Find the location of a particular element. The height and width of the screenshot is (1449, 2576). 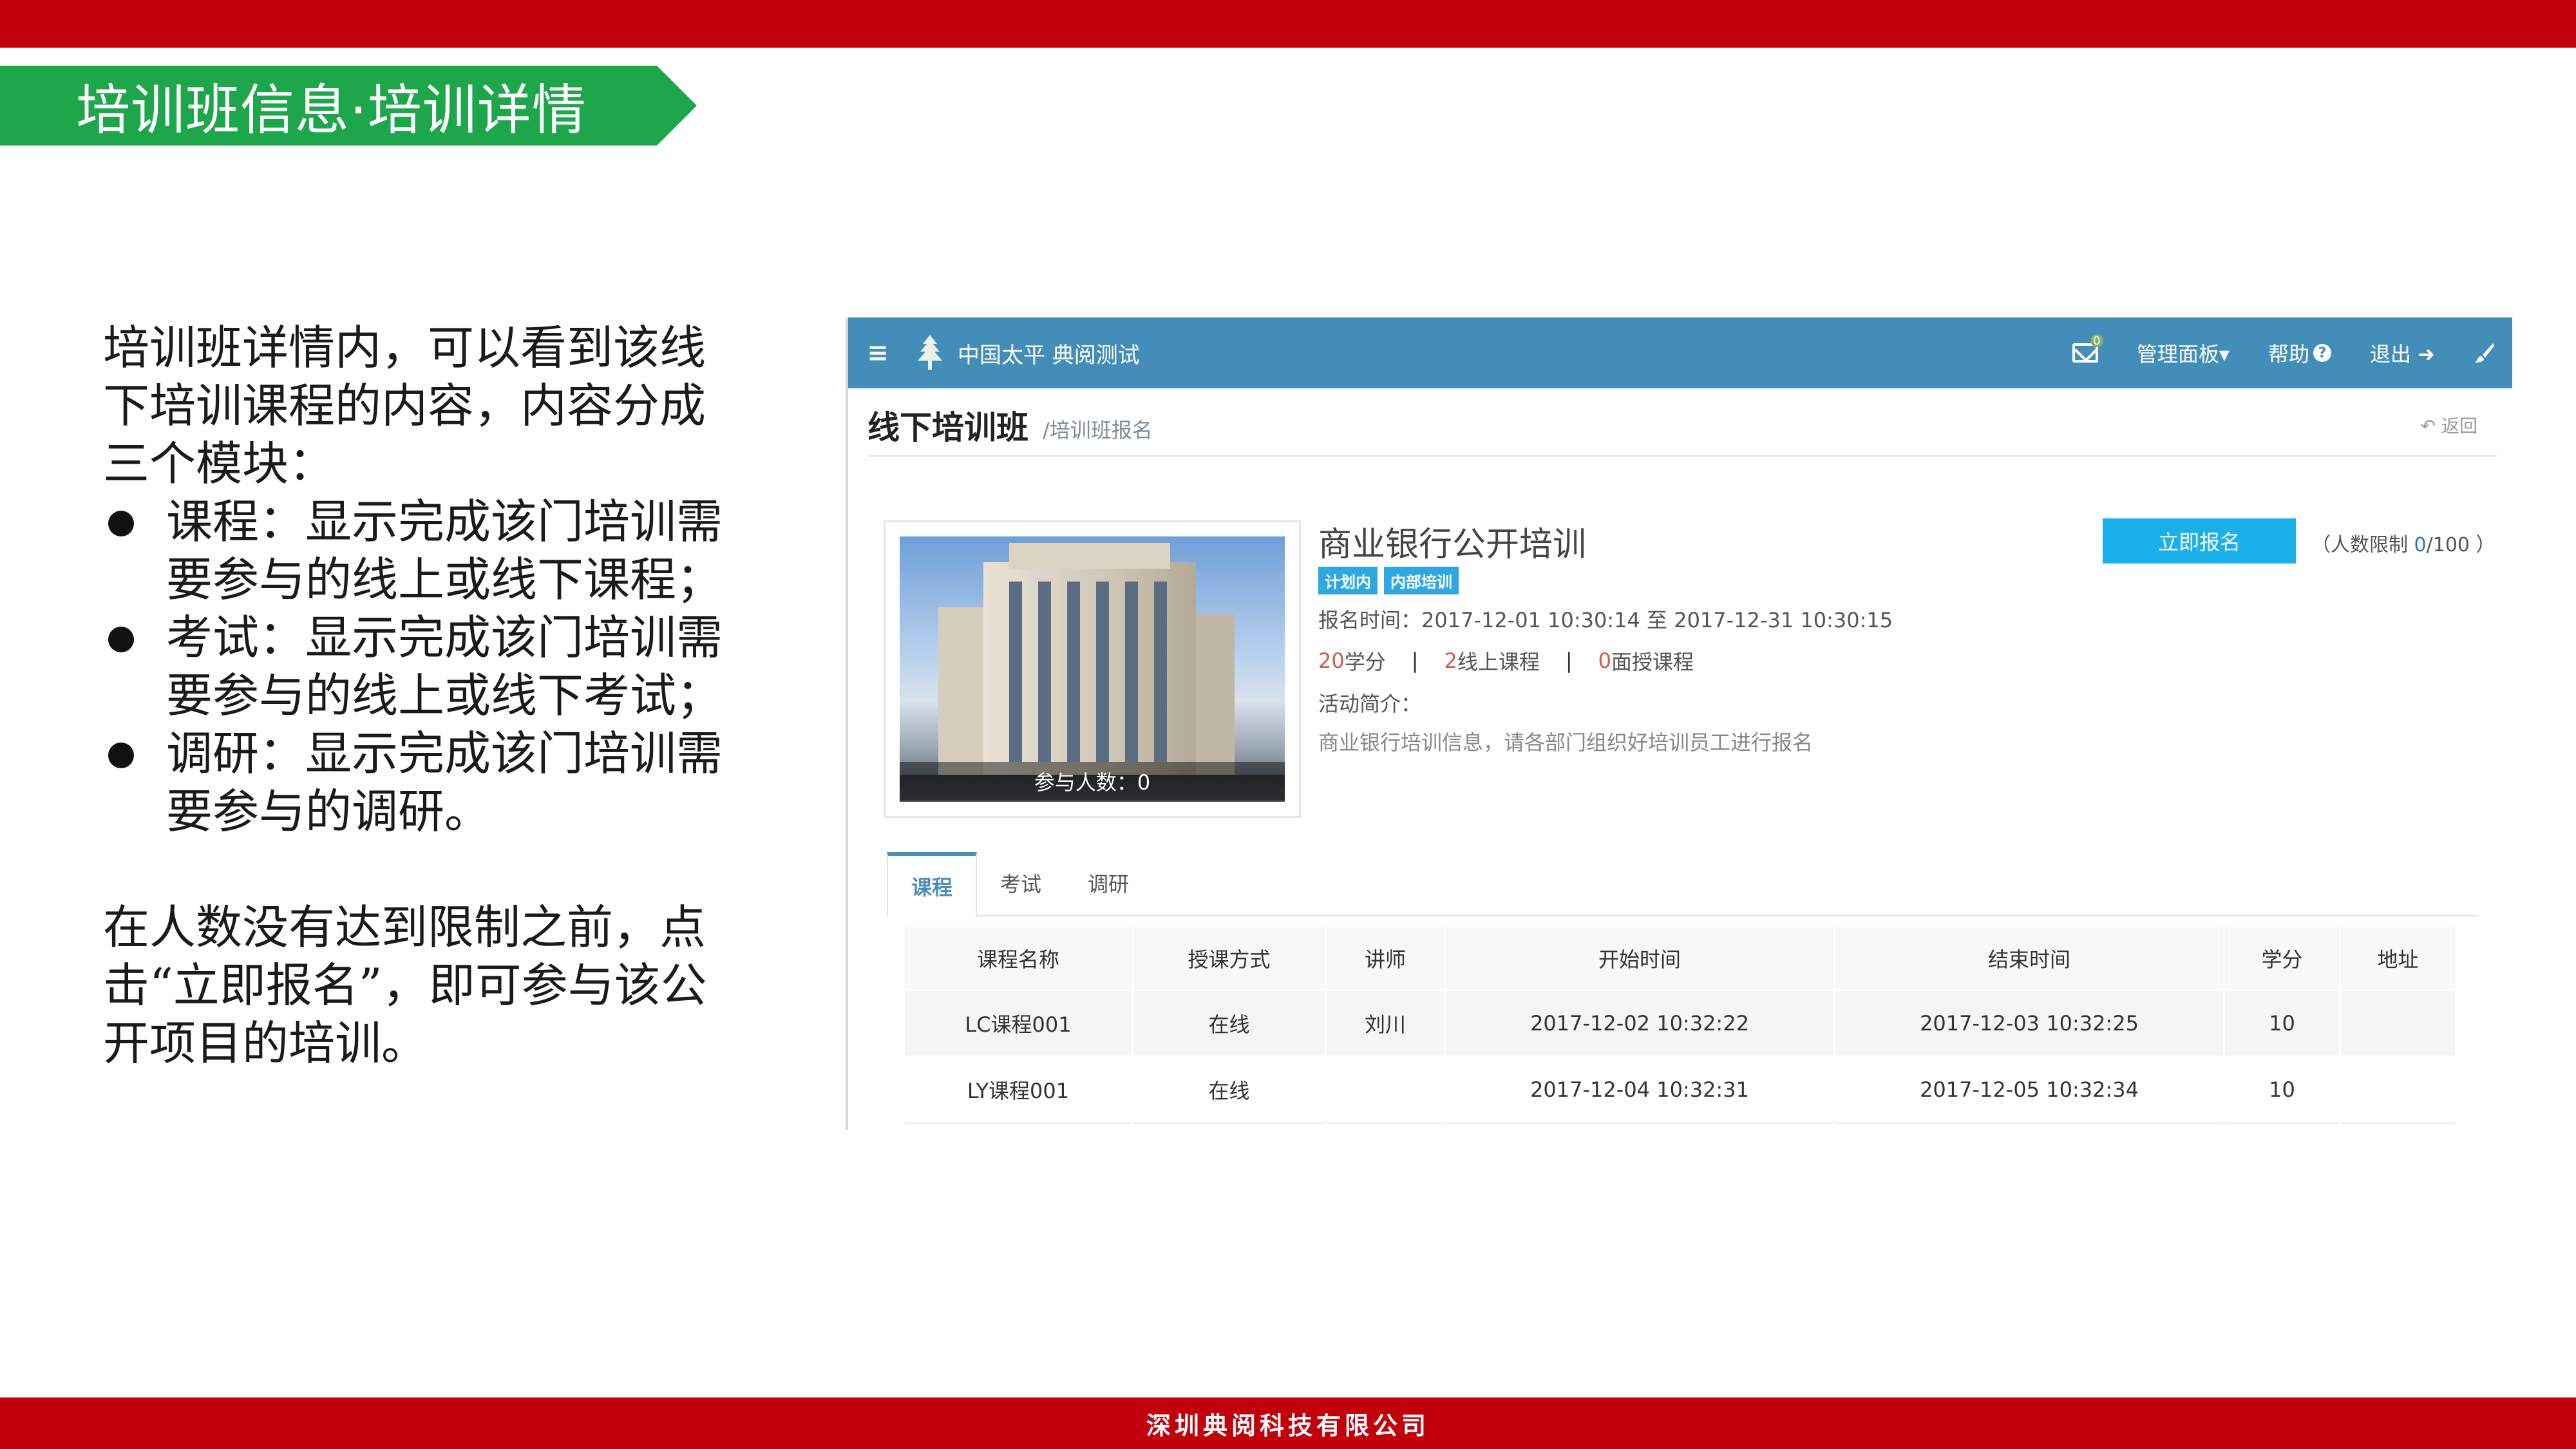

online-course-label: 线上课程 is located at coordinates (1498, 662).